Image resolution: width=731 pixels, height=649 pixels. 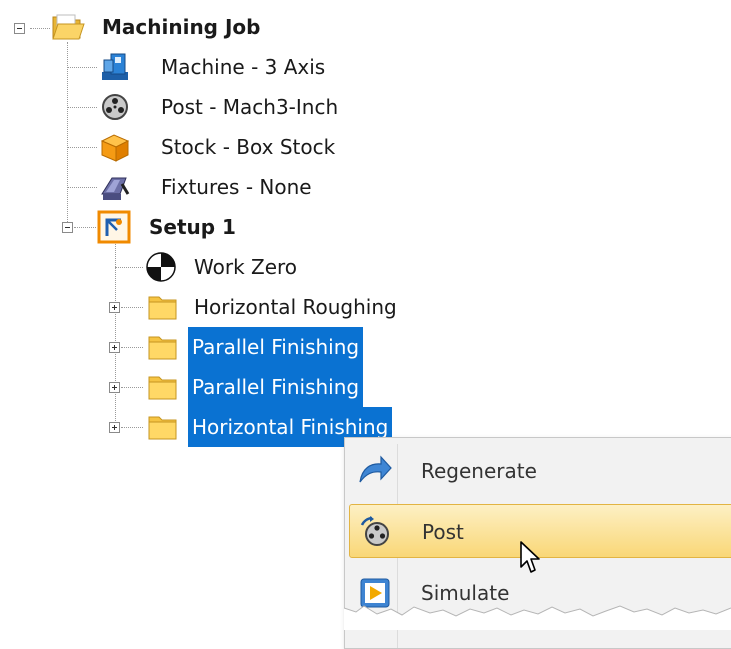 What do you see at coordinates (115, 147) in the screenshot?
I see `stock-box-icon` at bounding box center [115, 147].